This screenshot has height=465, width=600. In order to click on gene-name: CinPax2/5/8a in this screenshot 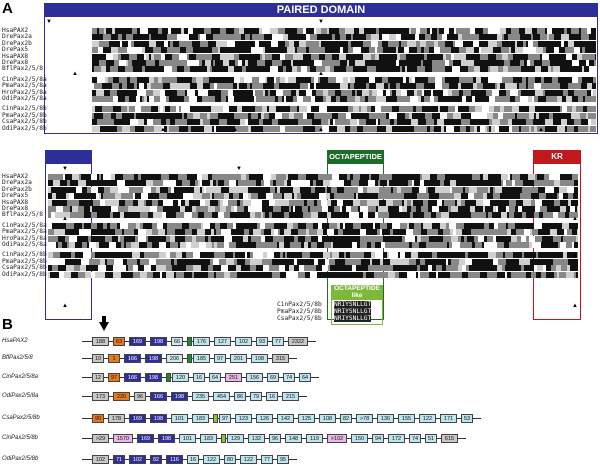, I will do `click(20, 377)`.